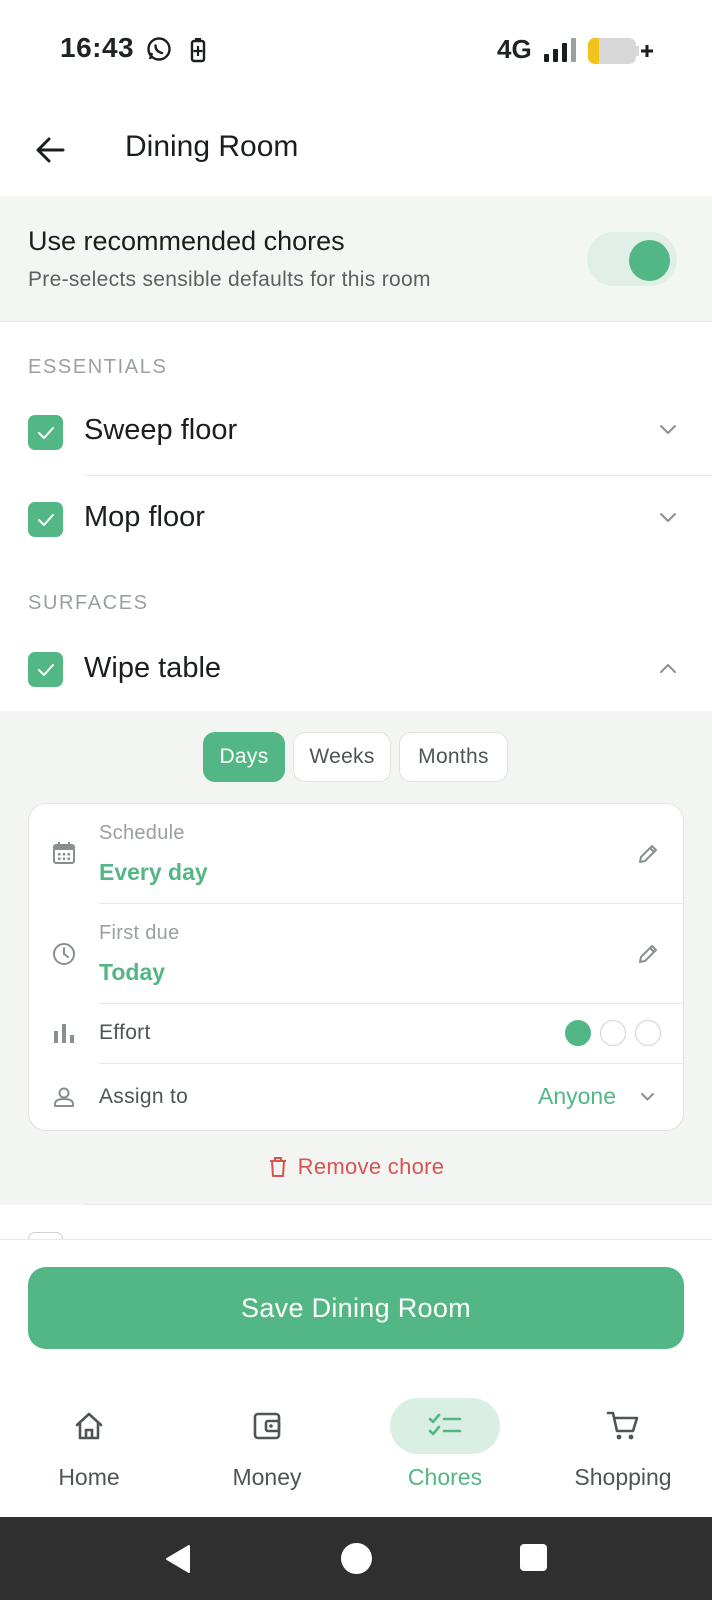 The image size is (712, 1600). I want to click on schedule-label: Schedule, so click(142, 833).